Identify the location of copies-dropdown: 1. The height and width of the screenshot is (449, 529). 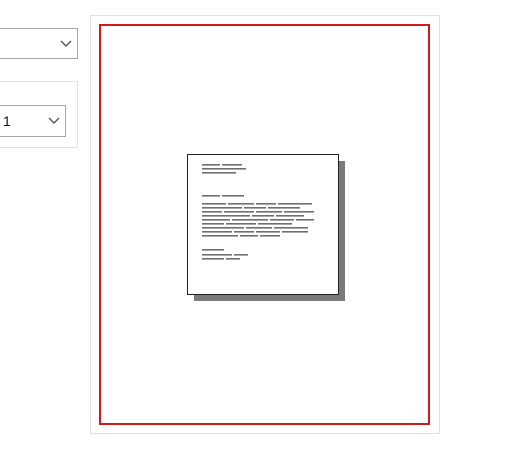
(33, 121).